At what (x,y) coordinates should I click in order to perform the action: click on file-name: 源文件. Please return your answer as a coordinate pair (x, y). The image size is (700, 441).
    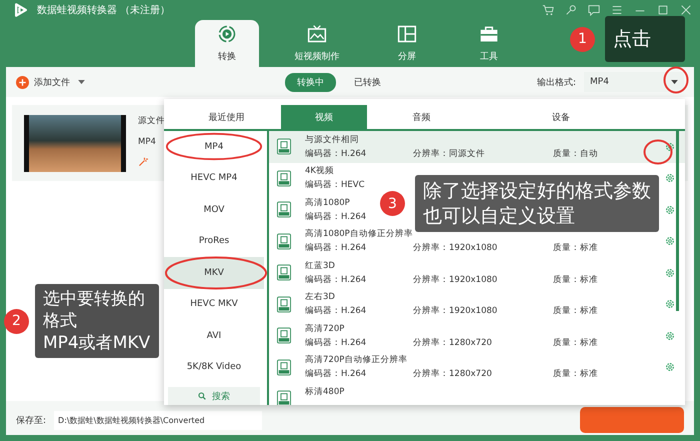
    Looking at the image, I should click on (151, 120).